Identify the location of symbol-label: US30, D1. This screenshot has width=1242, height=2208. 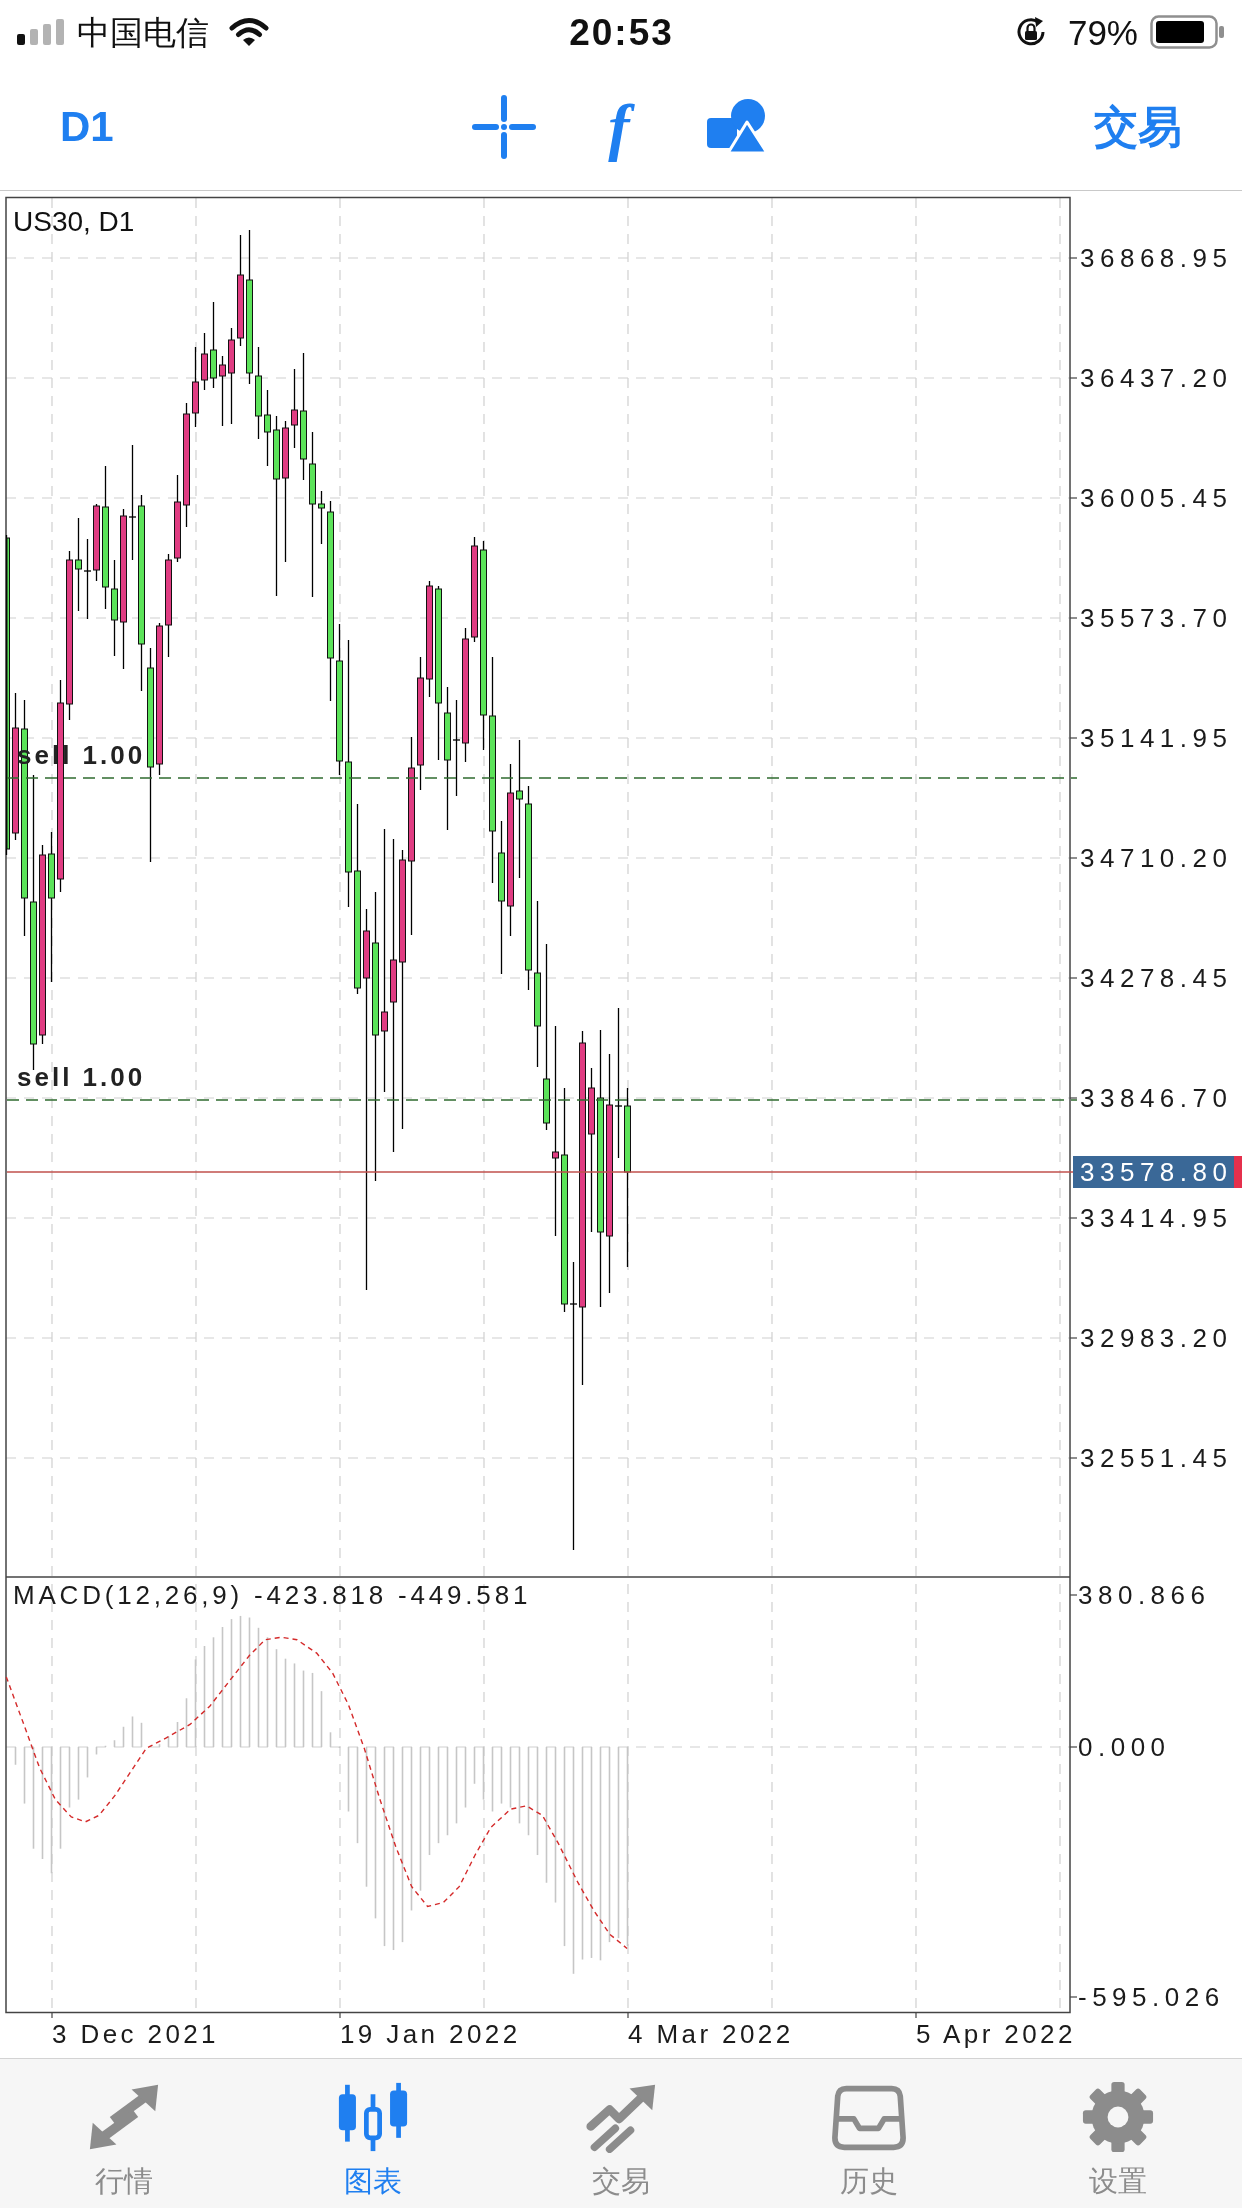
(74, 221).